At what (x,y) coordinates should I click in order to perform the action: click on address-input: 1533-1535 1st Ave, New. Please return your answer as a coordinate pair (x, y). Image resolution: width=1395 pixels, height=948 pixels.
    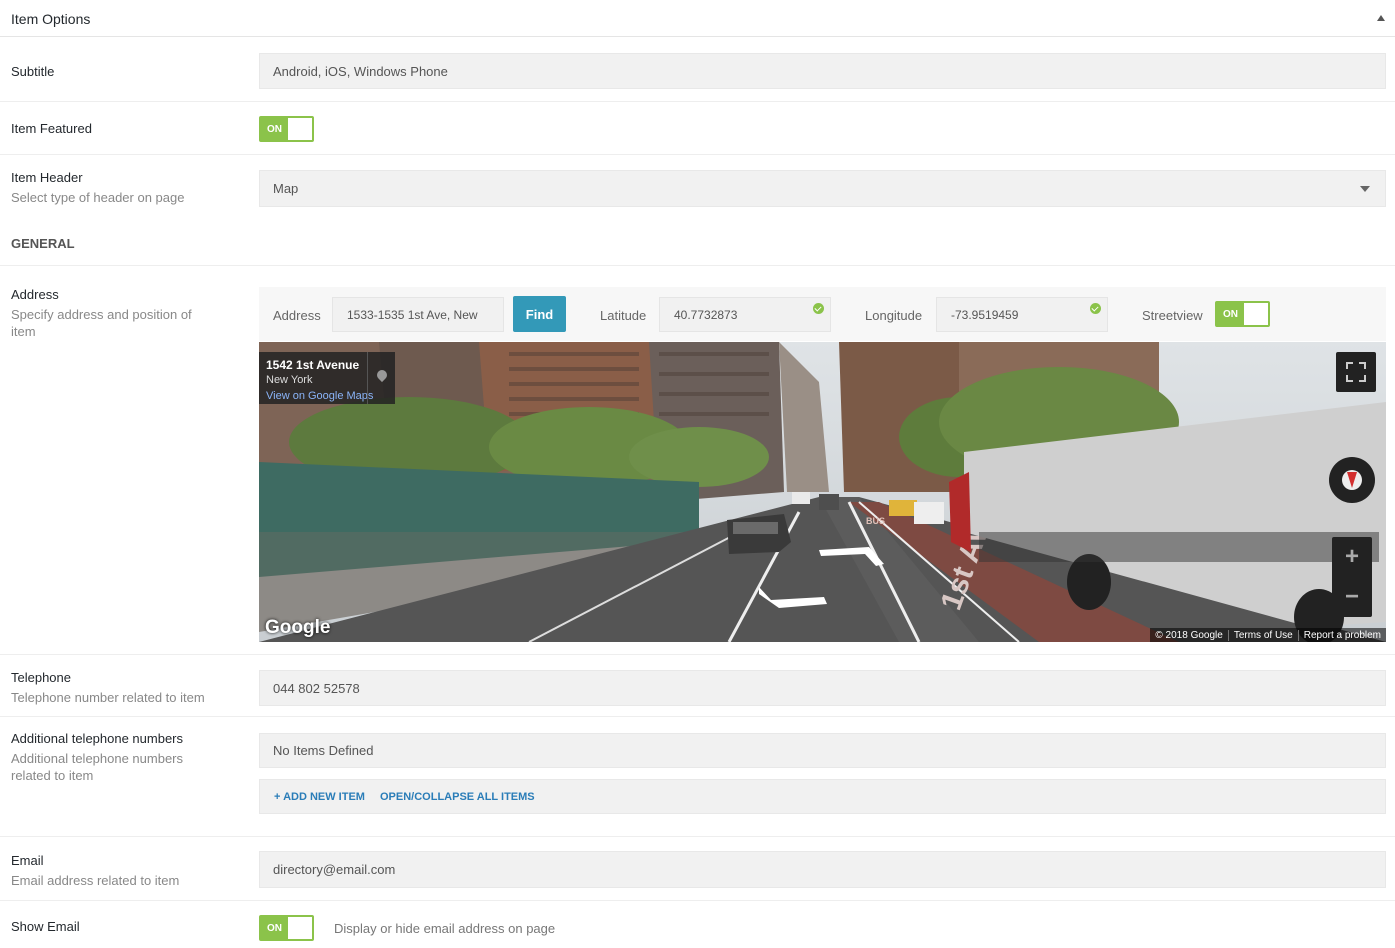
    Looking at the image, I should click on (418, 314).